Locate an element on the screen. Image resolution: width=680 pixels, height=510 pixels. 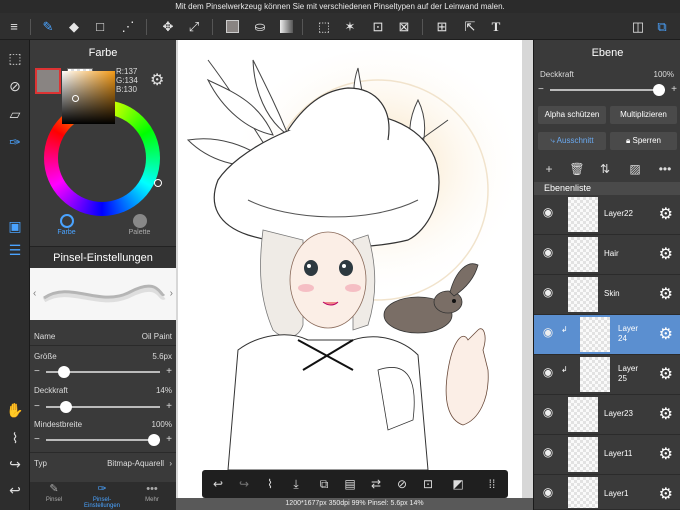
tab-palette: Palette is located at coordinates (139, 227).